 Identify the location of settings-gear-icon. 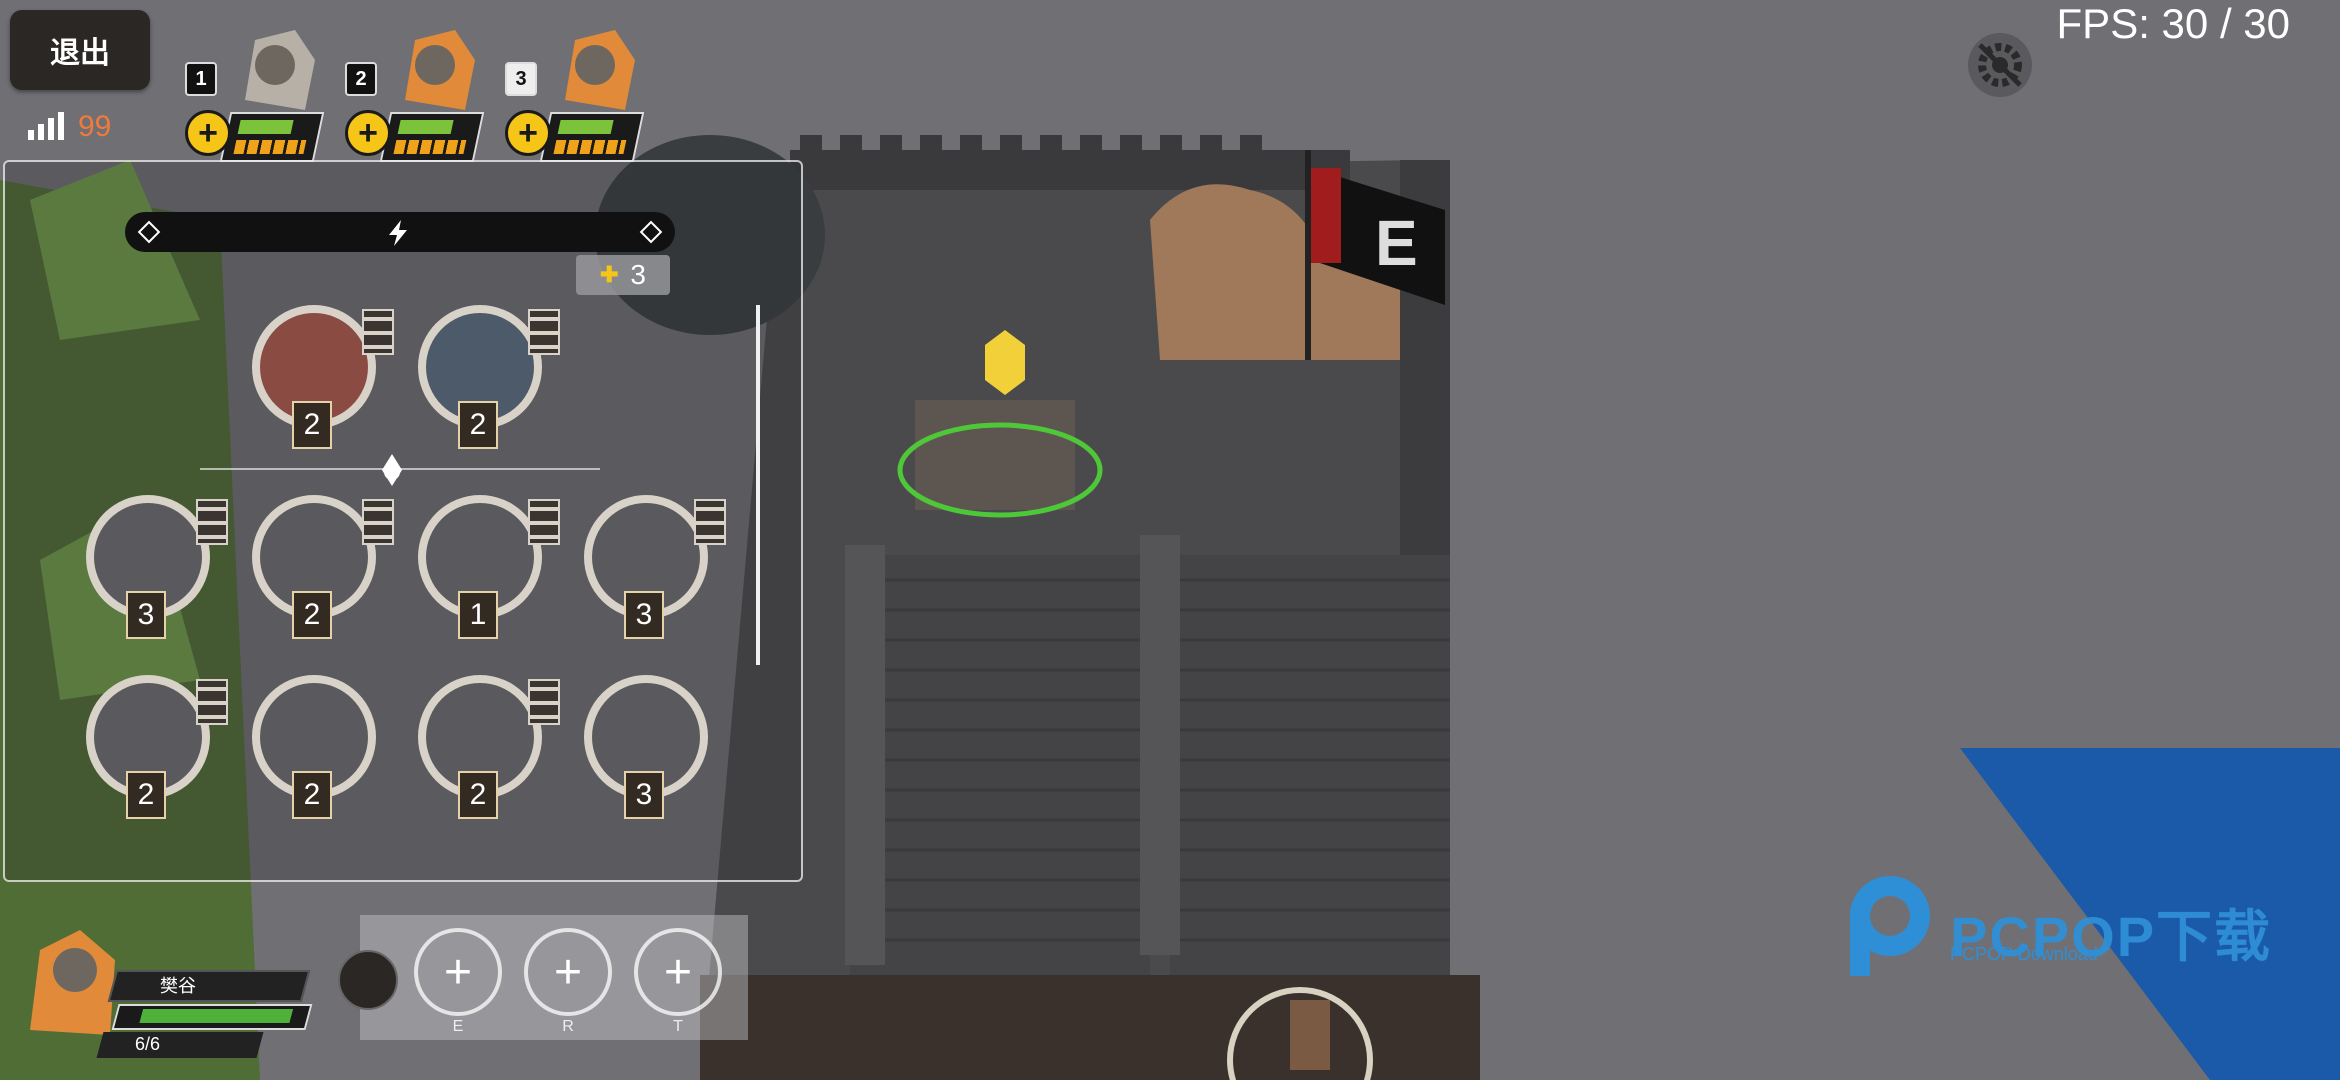
(2000, 65).